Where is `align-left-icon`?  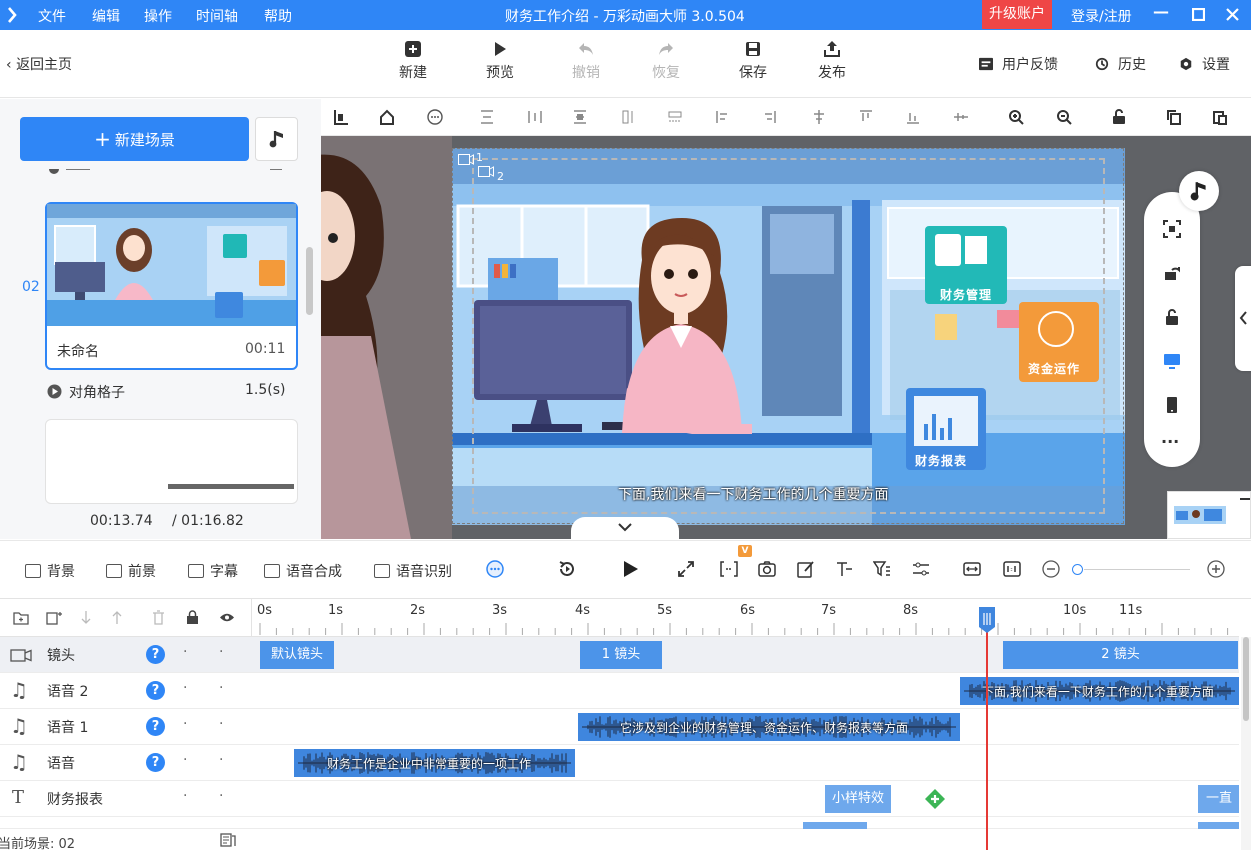
align-left-icon is located at coordinates (723, 117).